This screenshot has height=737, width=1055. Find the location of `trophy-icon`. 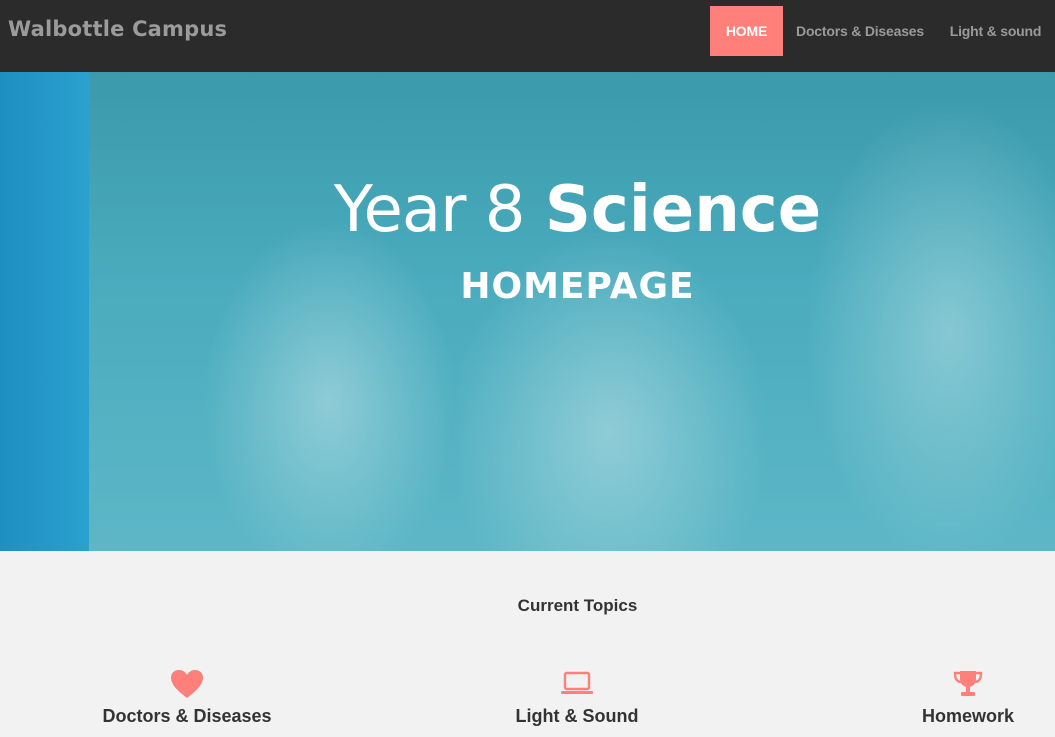

trophy-icon is located at coordinates (968, 683).